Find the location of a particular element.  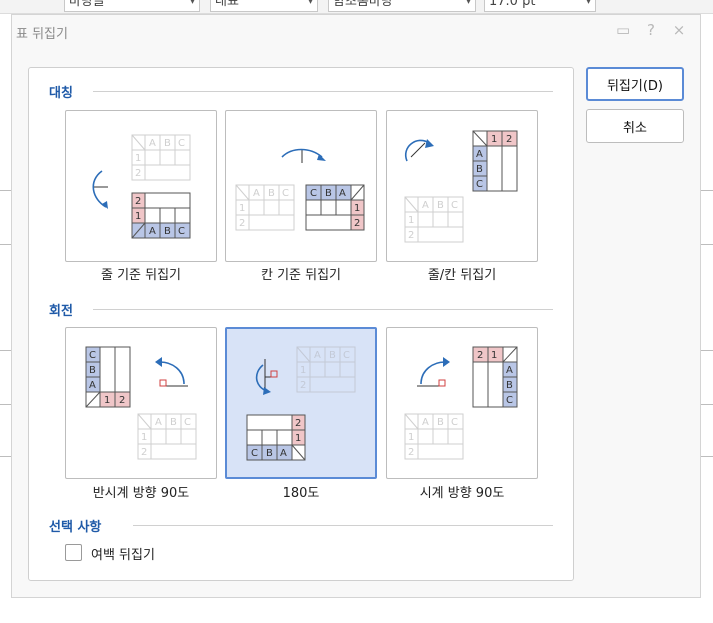

tile-row-flip: ABC 12 21 ABC is located at coordinates (141, 186).